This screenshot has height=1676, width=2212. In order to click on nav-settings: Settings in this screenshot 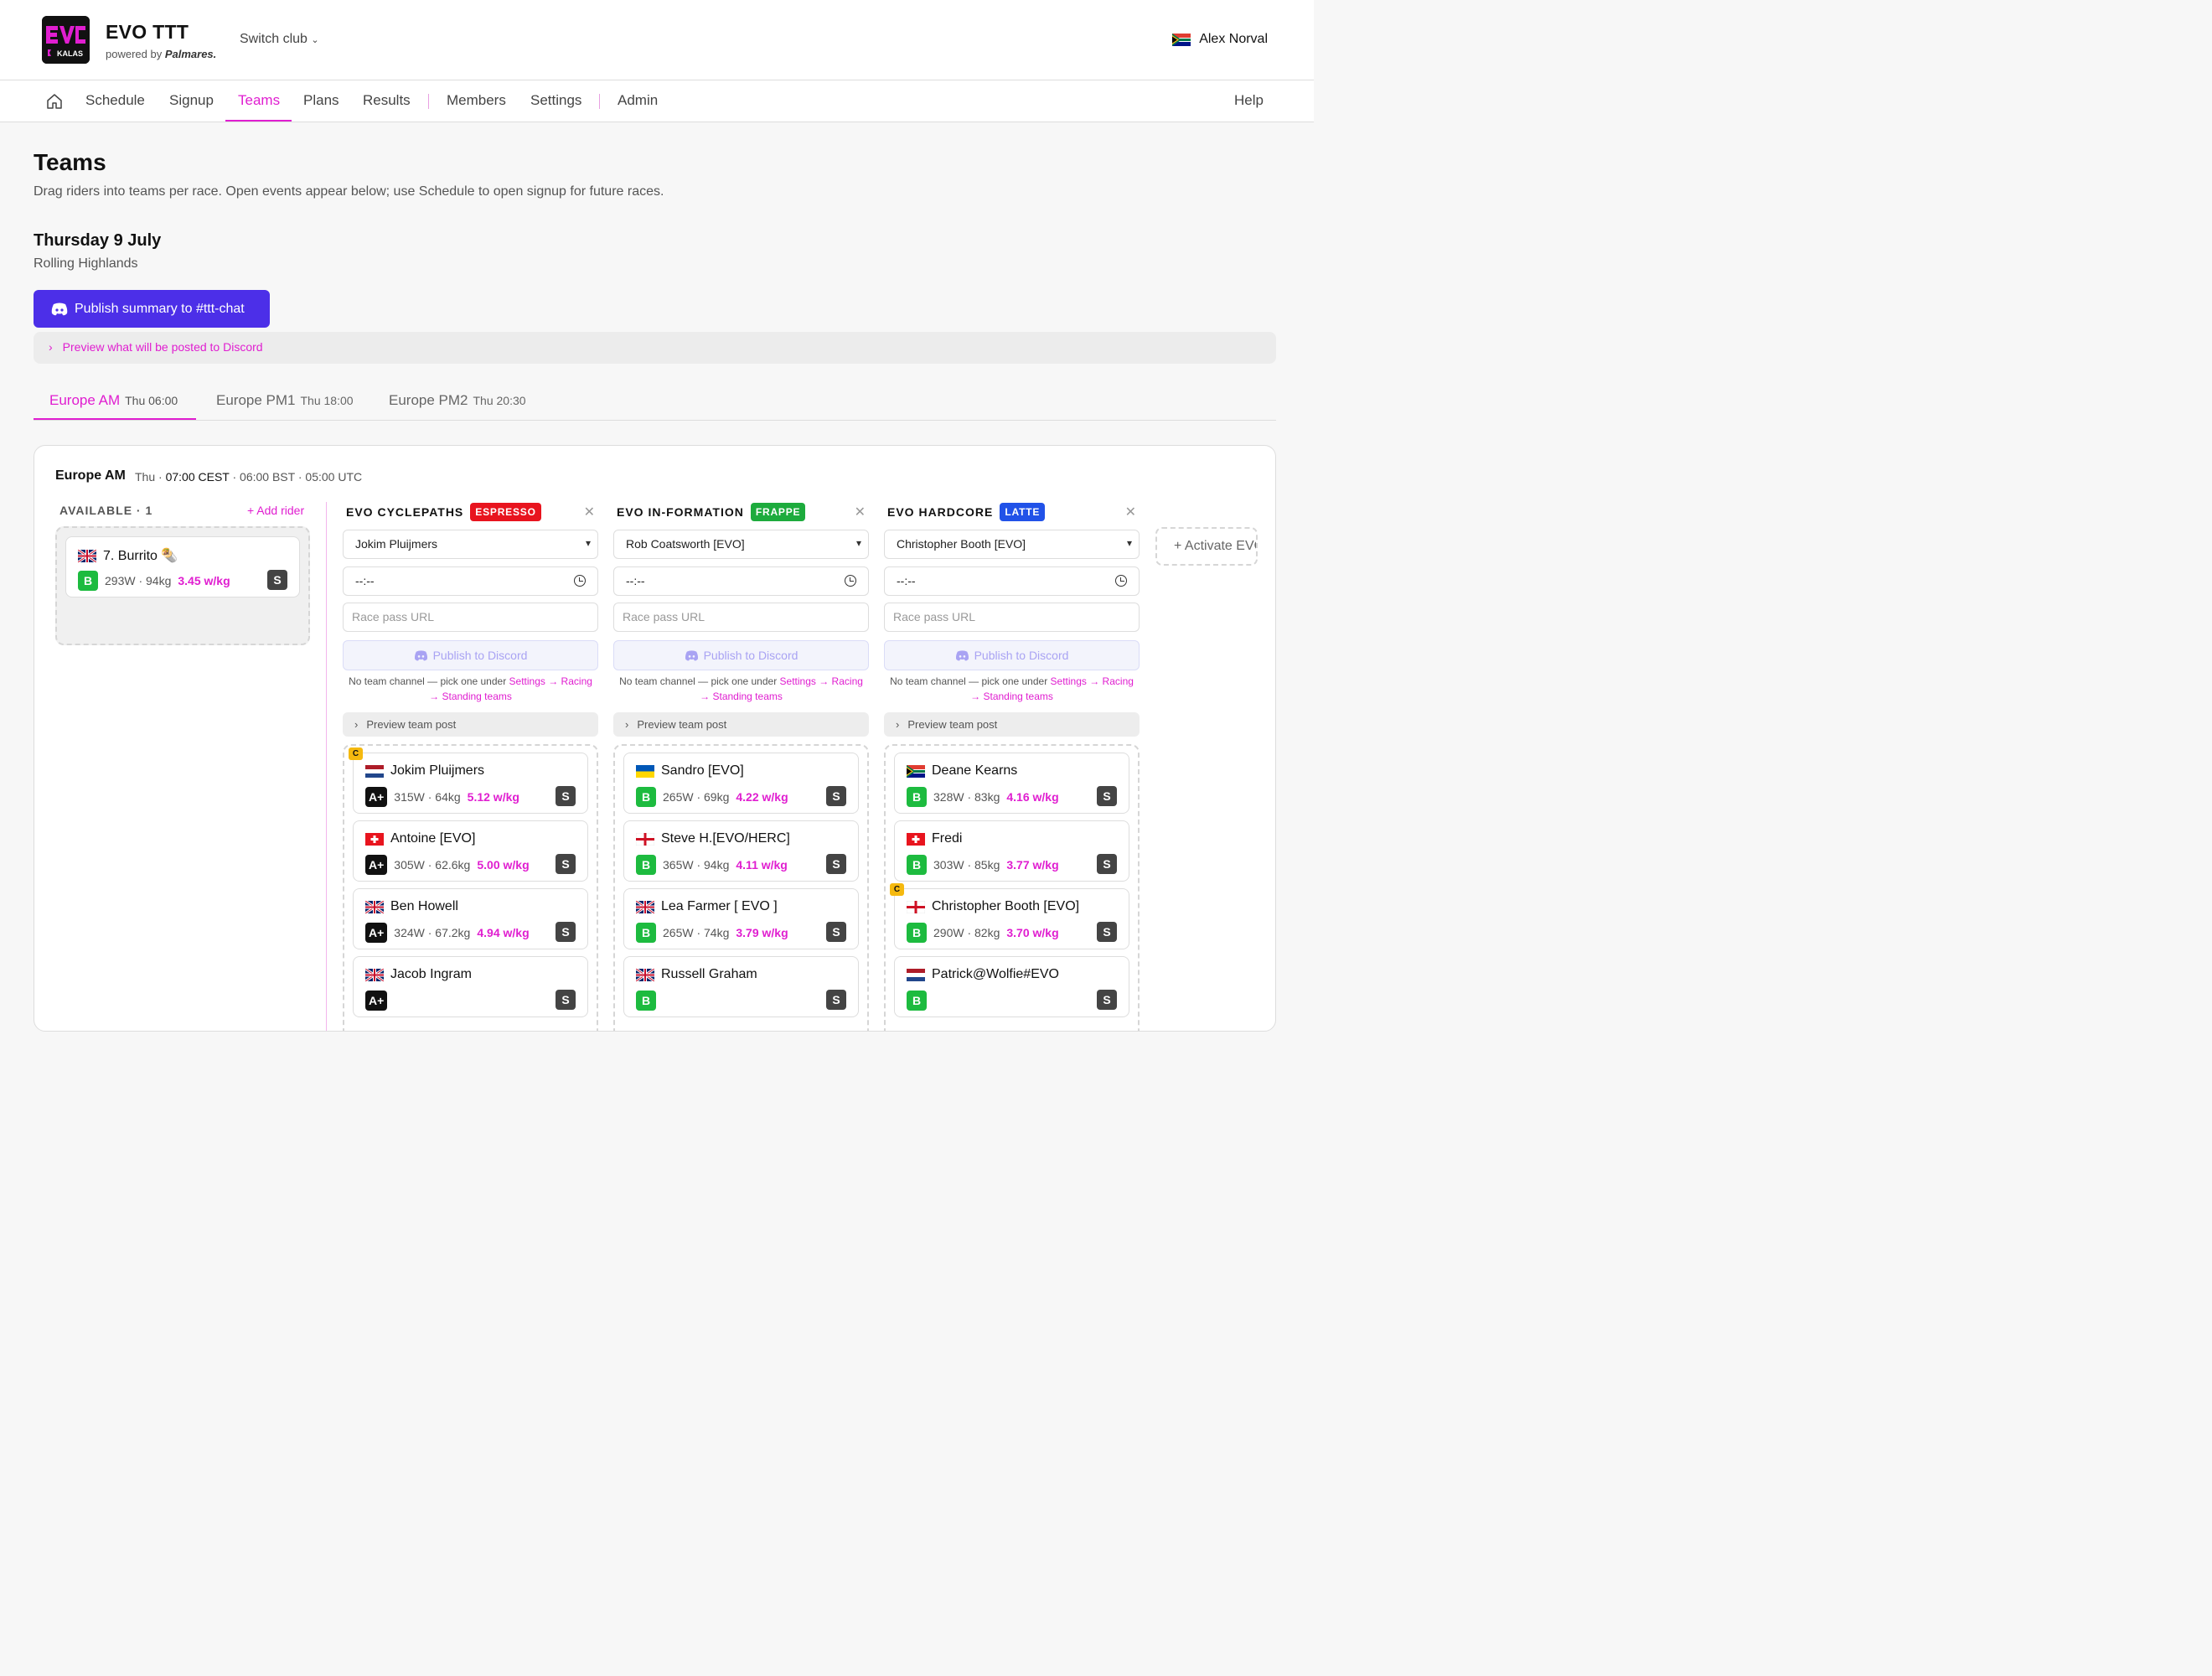, I will do `click(555, 100)`.